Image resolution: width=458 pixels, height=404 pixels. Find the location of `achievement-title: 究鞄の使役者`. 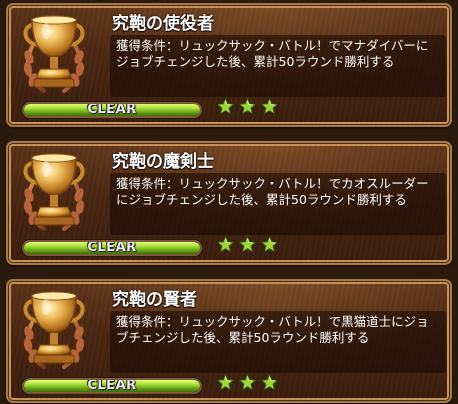

achievement-title: 究鞄の使役者 is located at coordinates (163, 24).